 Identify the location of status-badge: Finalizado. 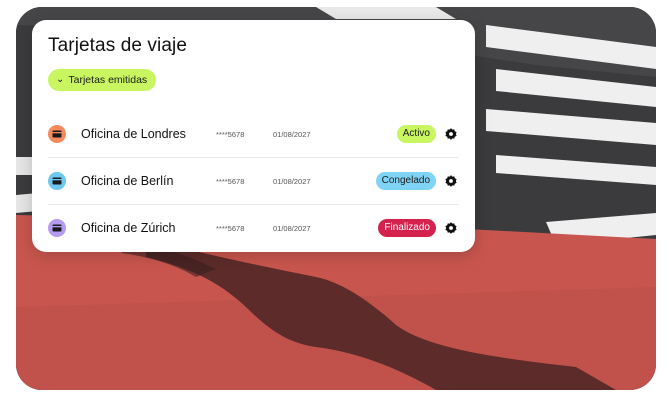
(407, 228).